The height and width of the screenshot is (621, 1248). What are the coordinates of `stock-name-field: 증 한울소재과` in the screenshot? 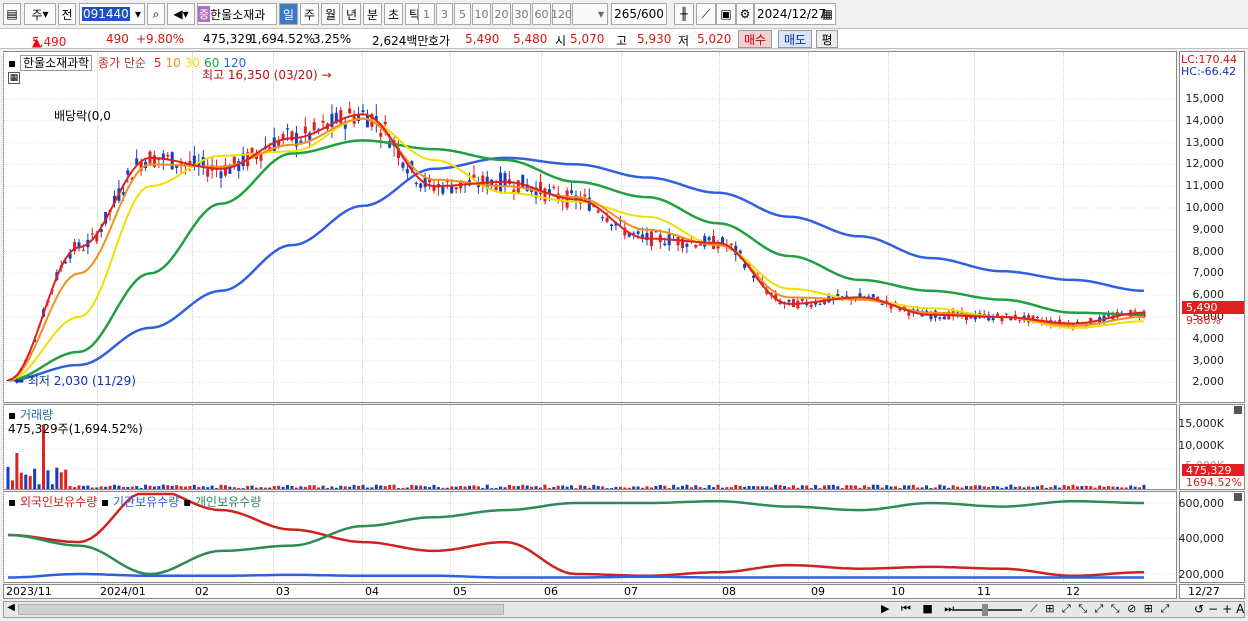 It's located at (237, 14).